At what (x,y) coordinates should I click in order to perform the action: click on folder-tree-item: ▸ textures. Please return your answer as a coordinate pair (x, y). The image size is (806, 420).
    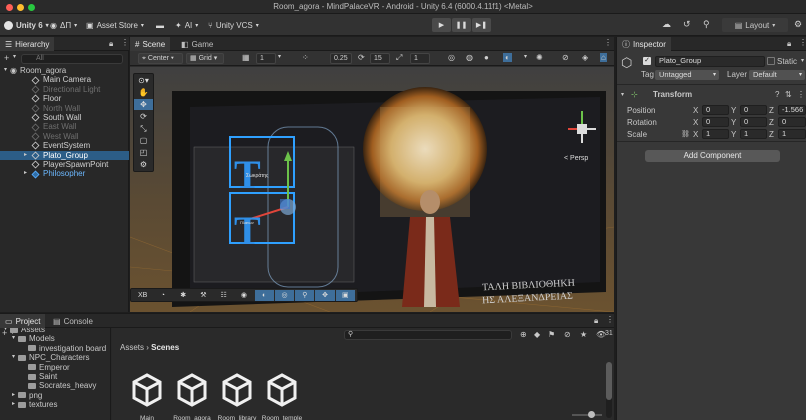
    Looking at the image, I should click on (34, 404).